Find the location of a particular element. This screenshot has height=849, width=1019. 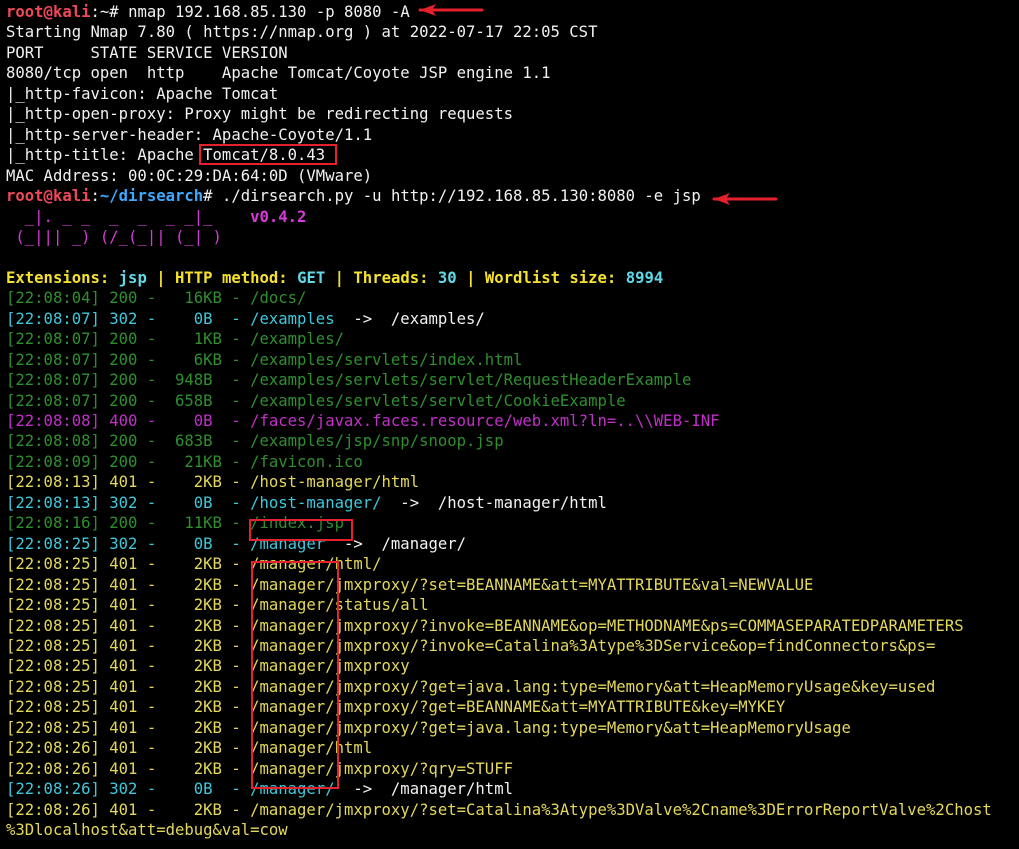

terminal-text: [22:08:07] 302 - 0B - /examples is located at coordinates (170, 318).